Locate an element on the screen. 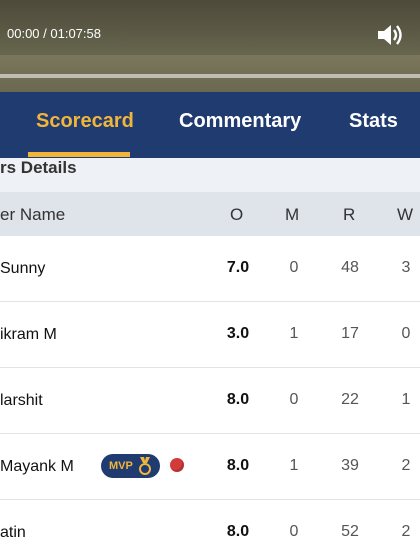  player-name: Sunny is located at coordinates (22, 269).